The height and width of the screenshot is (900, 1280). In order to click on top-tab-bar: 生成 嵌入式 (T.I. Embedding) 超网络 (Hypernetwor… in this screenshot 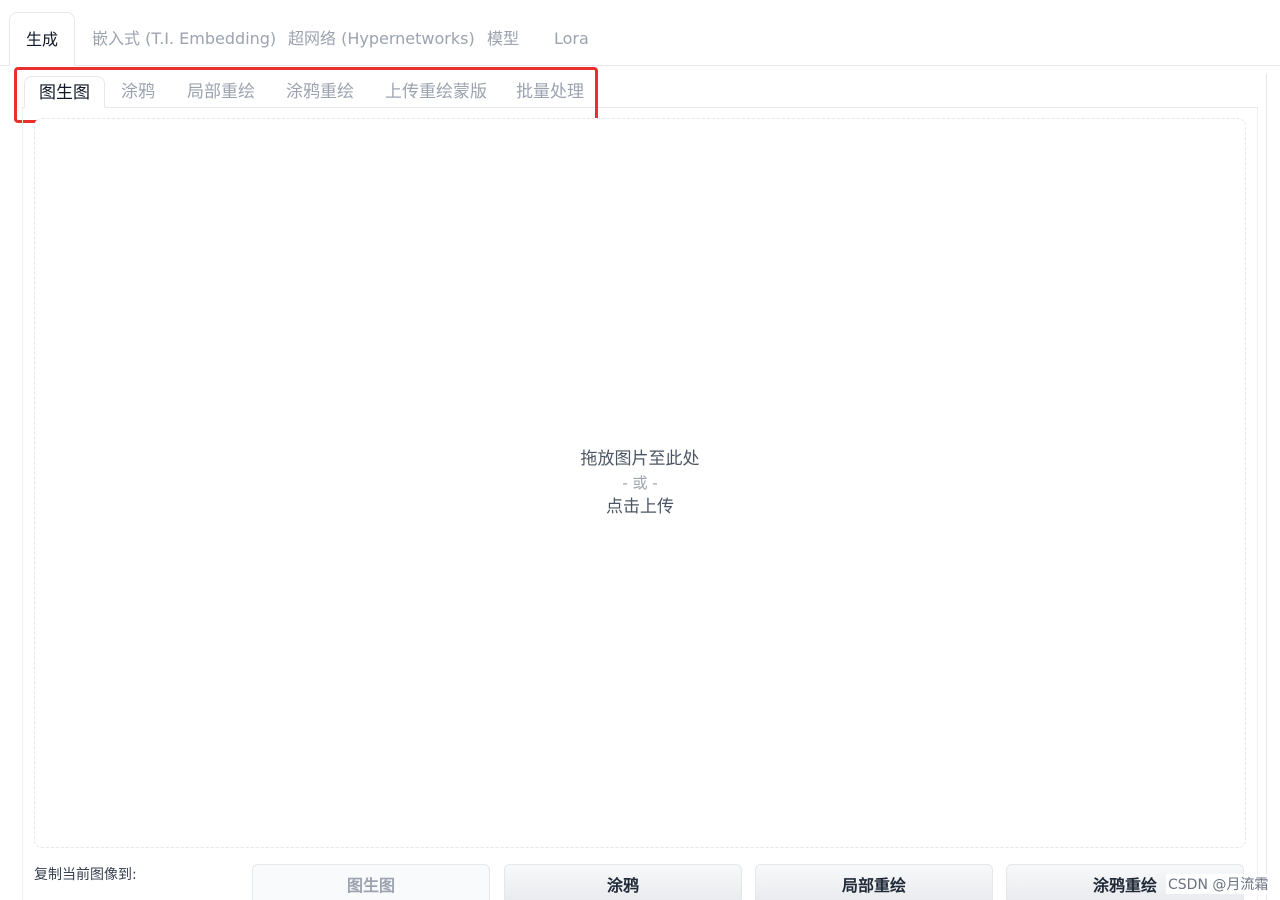, I will do `click(640, 33)`.